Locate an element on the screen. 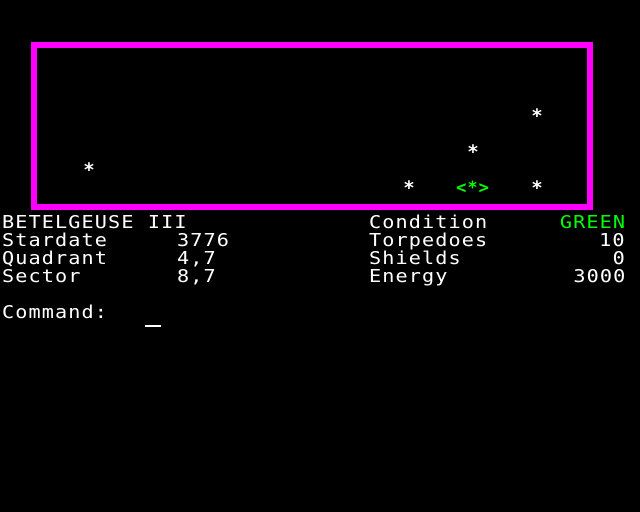  player-ship: <*> is located at coordinates (473, 188).